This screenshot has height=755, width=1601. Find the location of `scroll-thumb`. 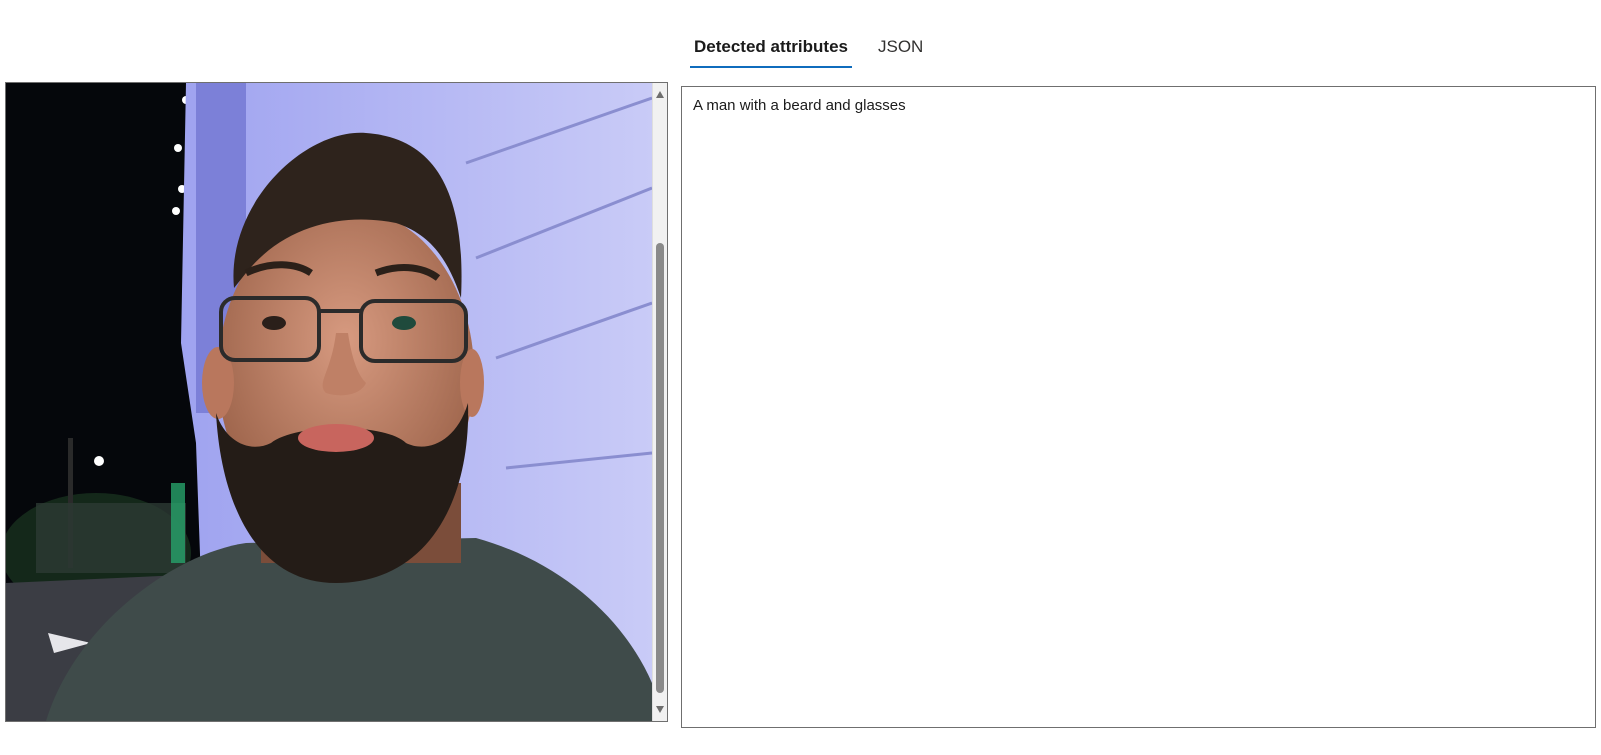

scroll-thumb is located at coordinates (660, 468).